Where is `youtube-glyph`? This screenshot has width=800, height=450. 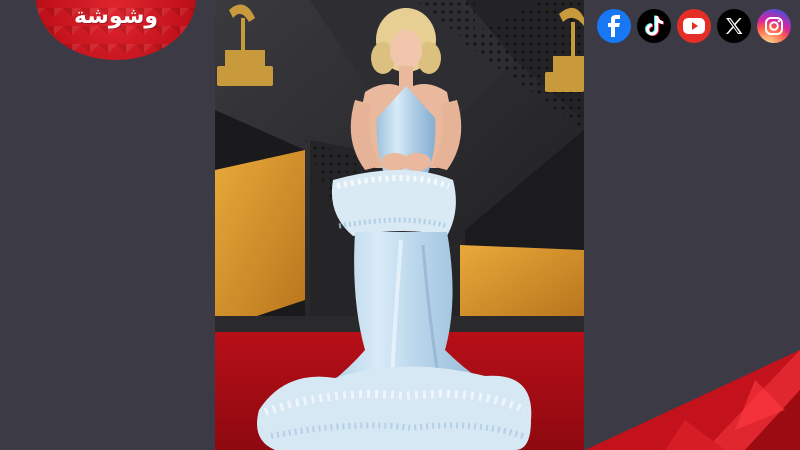 youtube-glyph is located at coordinates (694, 26).